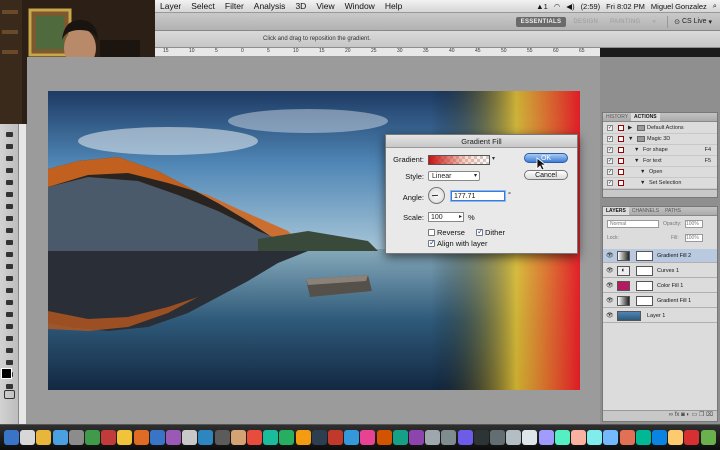 The height and width of the screenshot is (450, 720). Describe the element at coordinates (9, 290) in the screenshot. I see `dodge-tool-icon` at that location.